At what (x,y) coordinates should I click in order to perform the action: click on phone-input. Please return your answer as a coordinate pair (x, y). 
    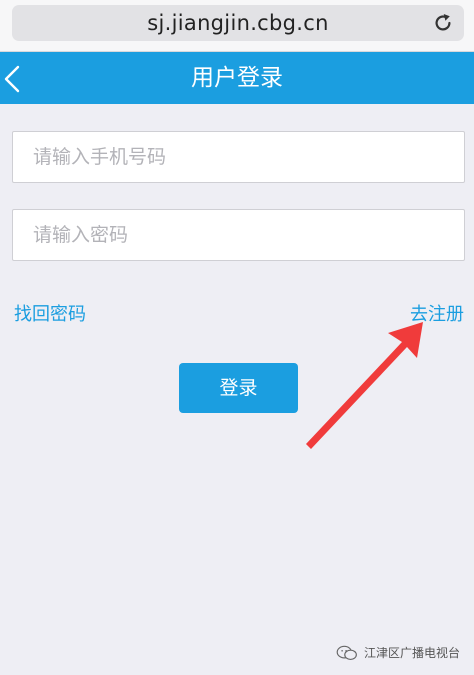
    Looking at the image, I should click on (238, 157).